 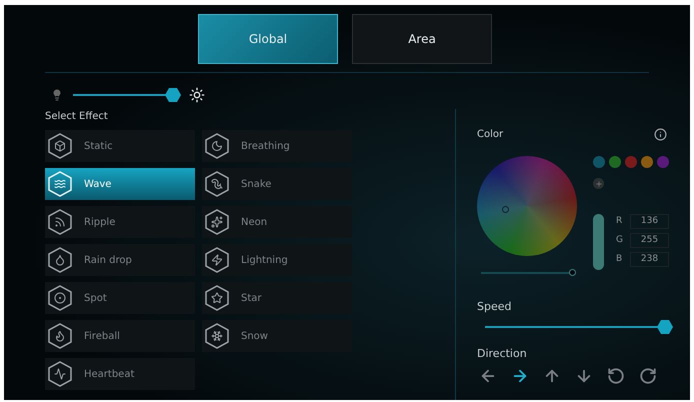 I want to click on channel-label: B, so click(x=620, y=259).